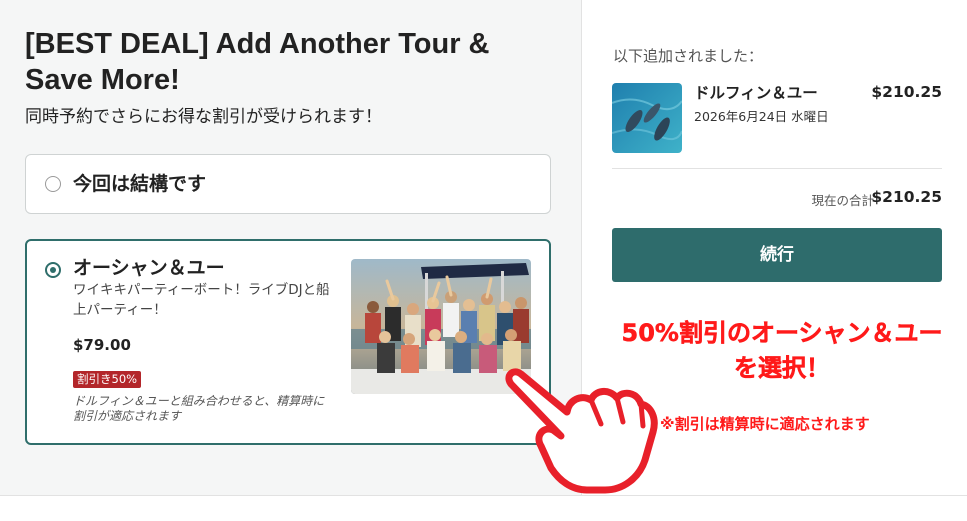 This screenshot has width=967, height=521. Describe the element at coordinates (203, 117) in the screenshot. I see `page-subtitle: 同時予約でさらにお得な割引が受けられます！` at that location.